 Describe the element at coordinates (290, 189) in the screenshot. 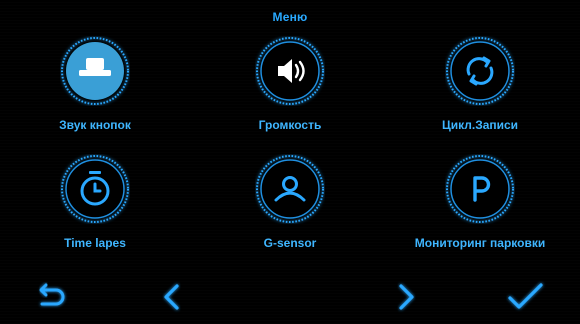

I see `person-icon` at that location.